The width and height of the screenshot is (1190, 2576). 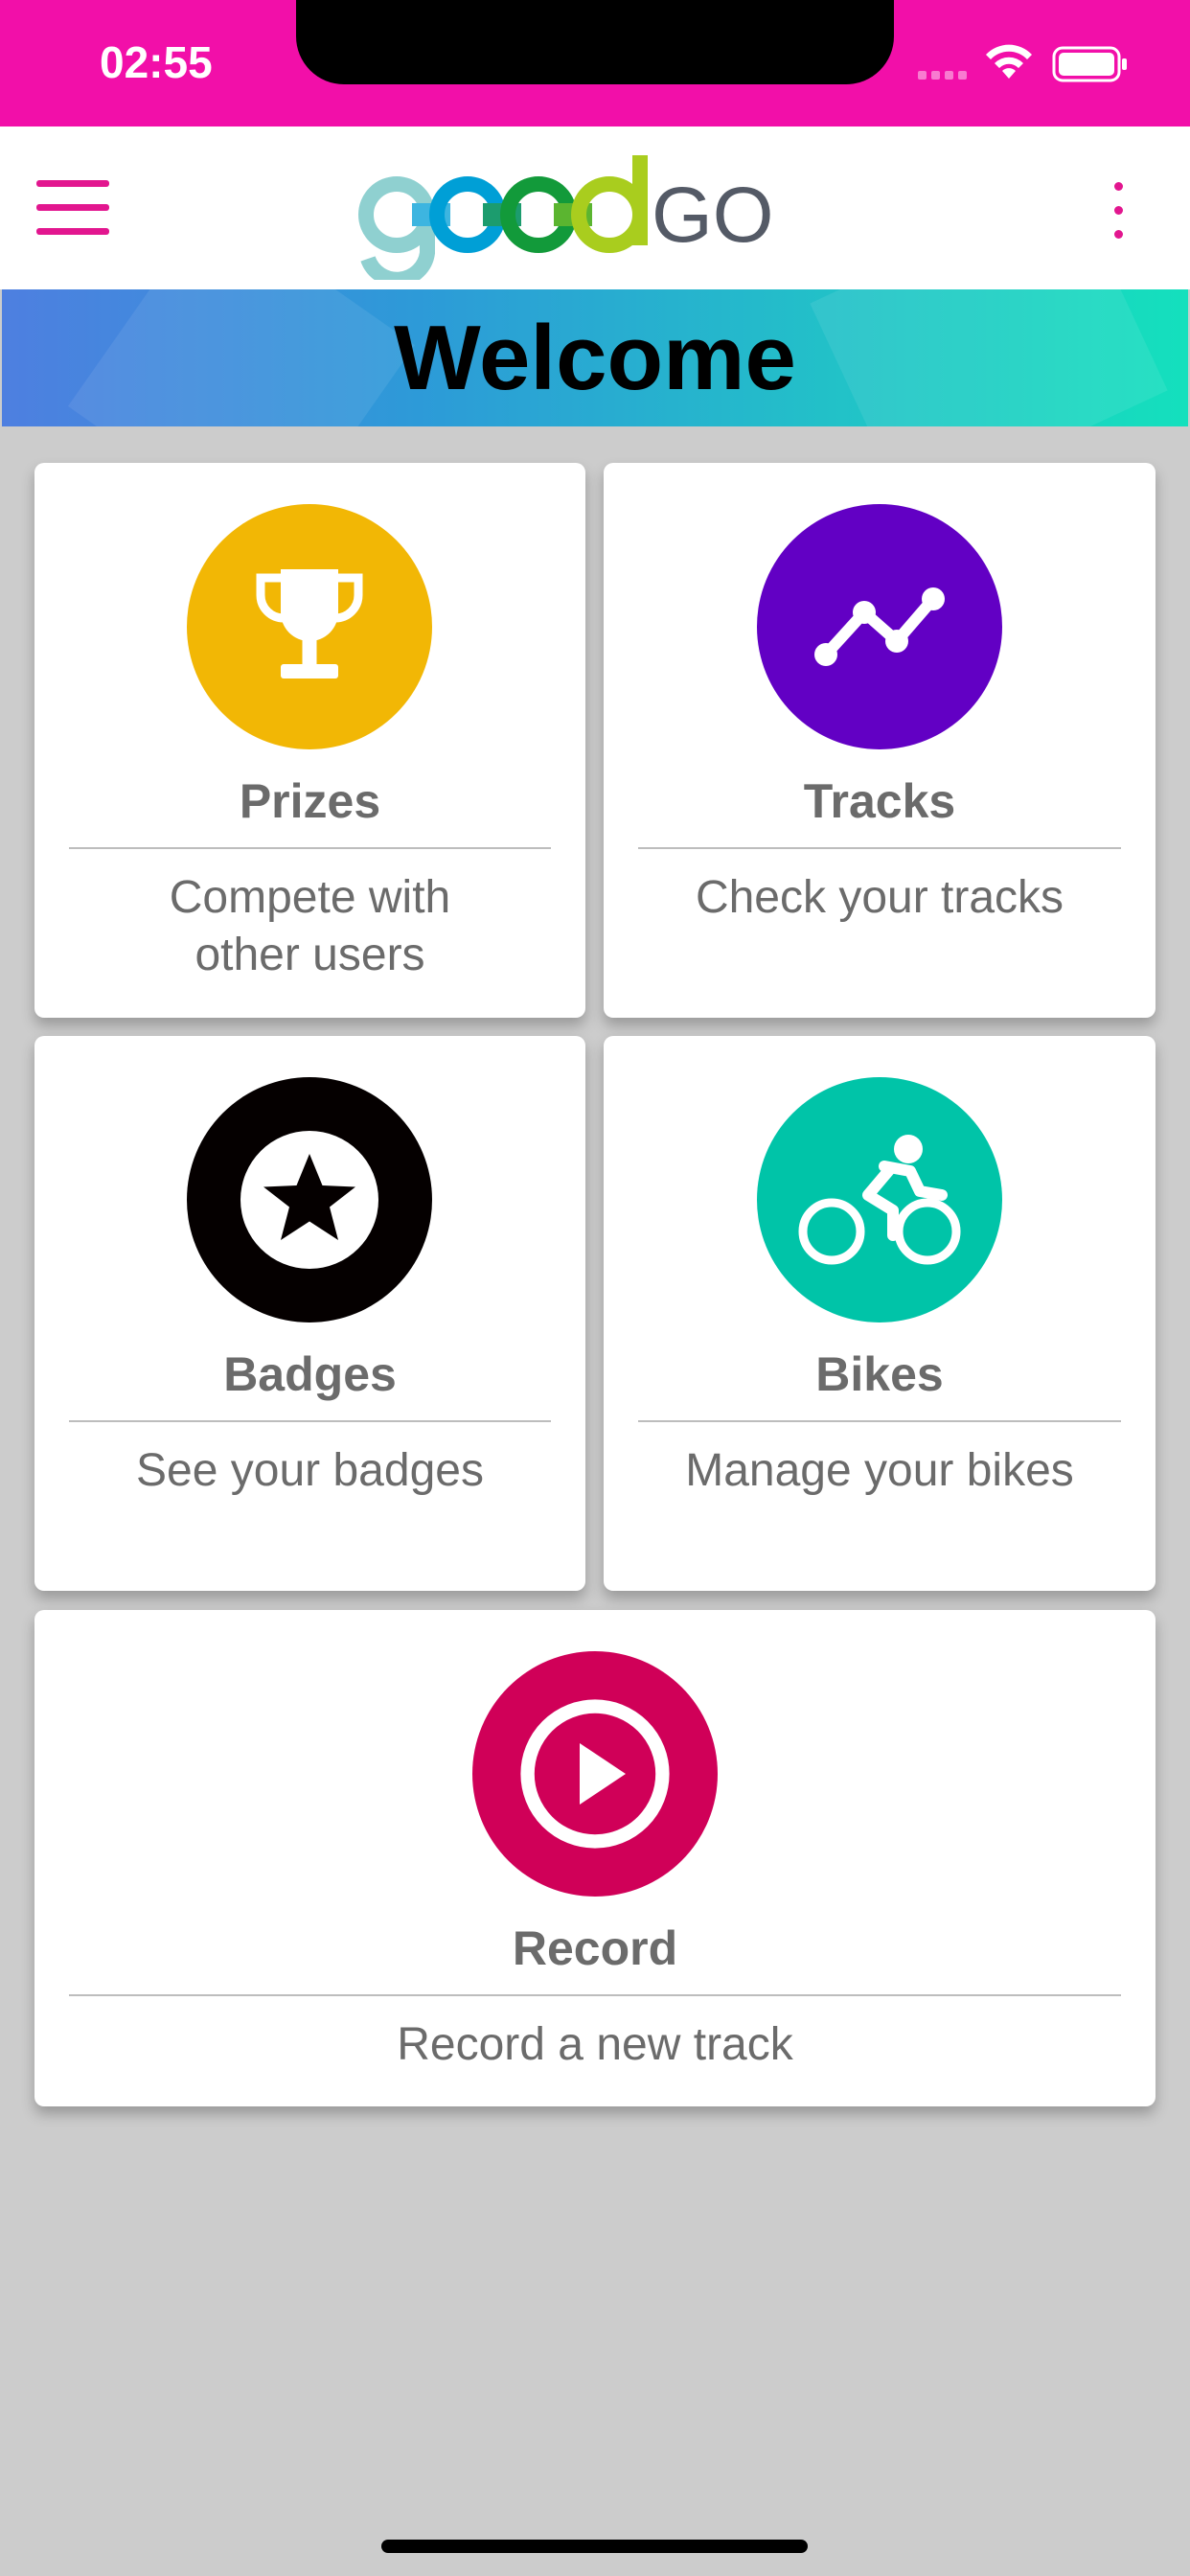 What do you see at coordinates (310, 801) in the screenshot?
I see `prizes-title: Prizes` at bounding box center [310, 801].